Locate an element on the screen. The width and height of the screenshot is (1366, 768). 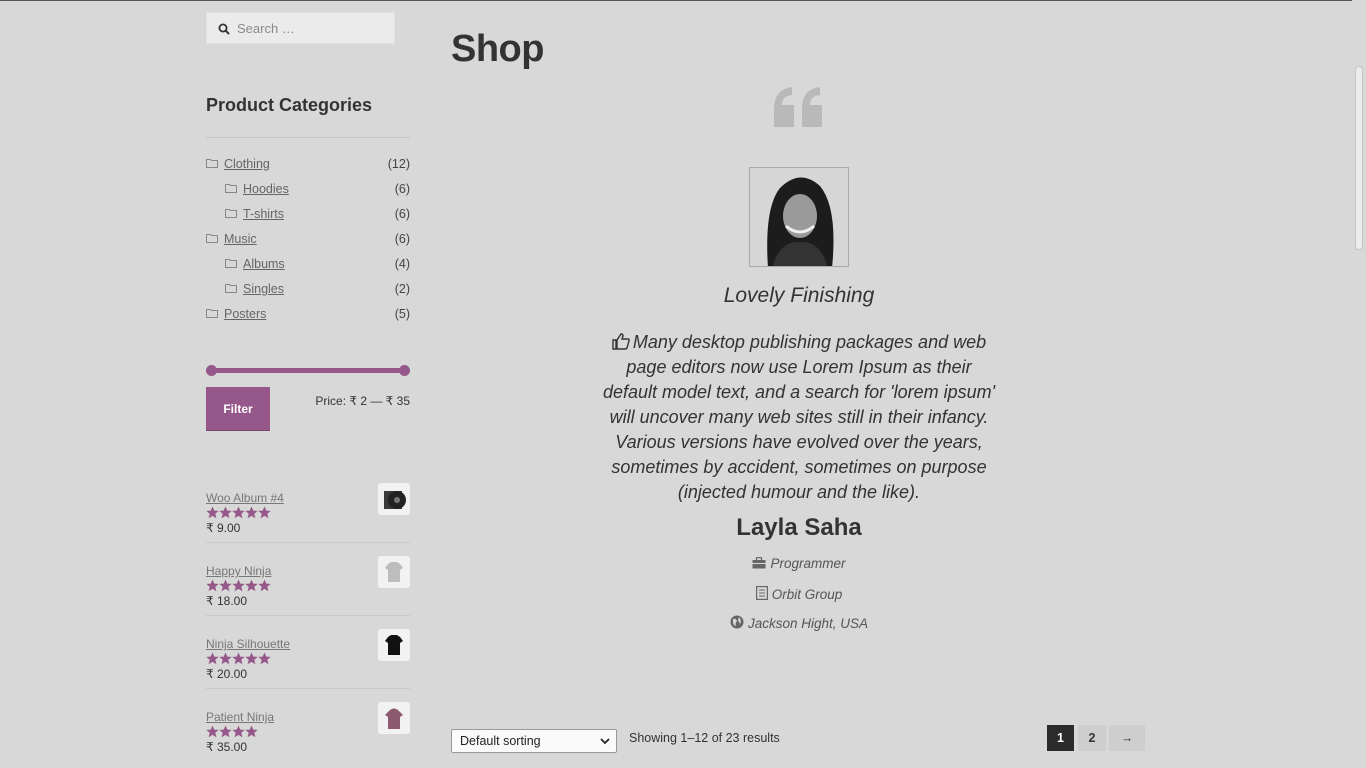
window-top-border is located at coordinates (676, 0).